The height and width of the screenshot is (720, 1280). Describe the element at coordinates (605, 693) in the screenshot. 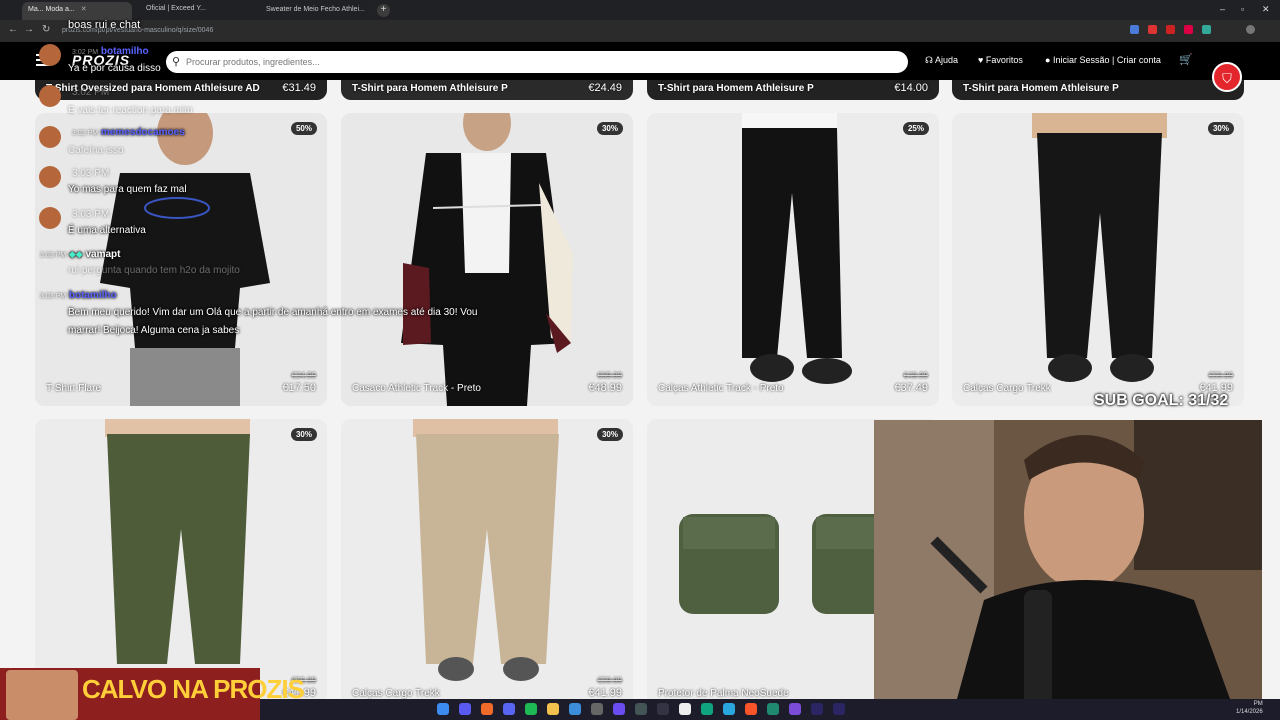

I see `product-price: €41.99` at that location.